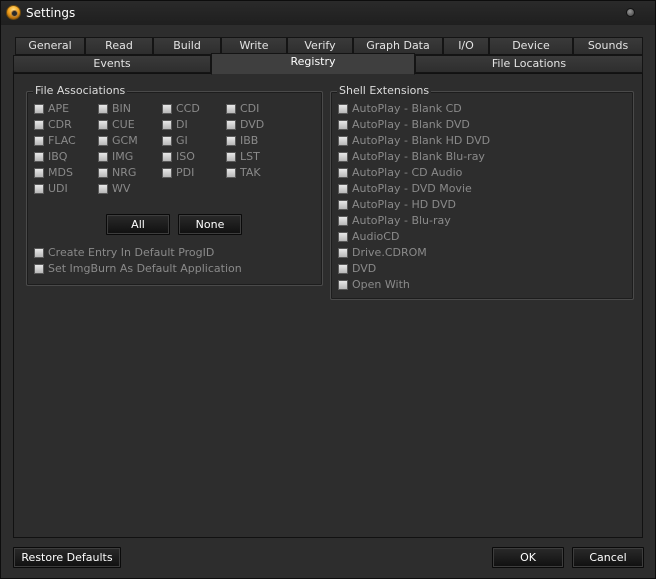 Image resolution: width=656 pixels, height=579 pixels. I want to click on assoc-pdi-checkbox, so click(167, 173).